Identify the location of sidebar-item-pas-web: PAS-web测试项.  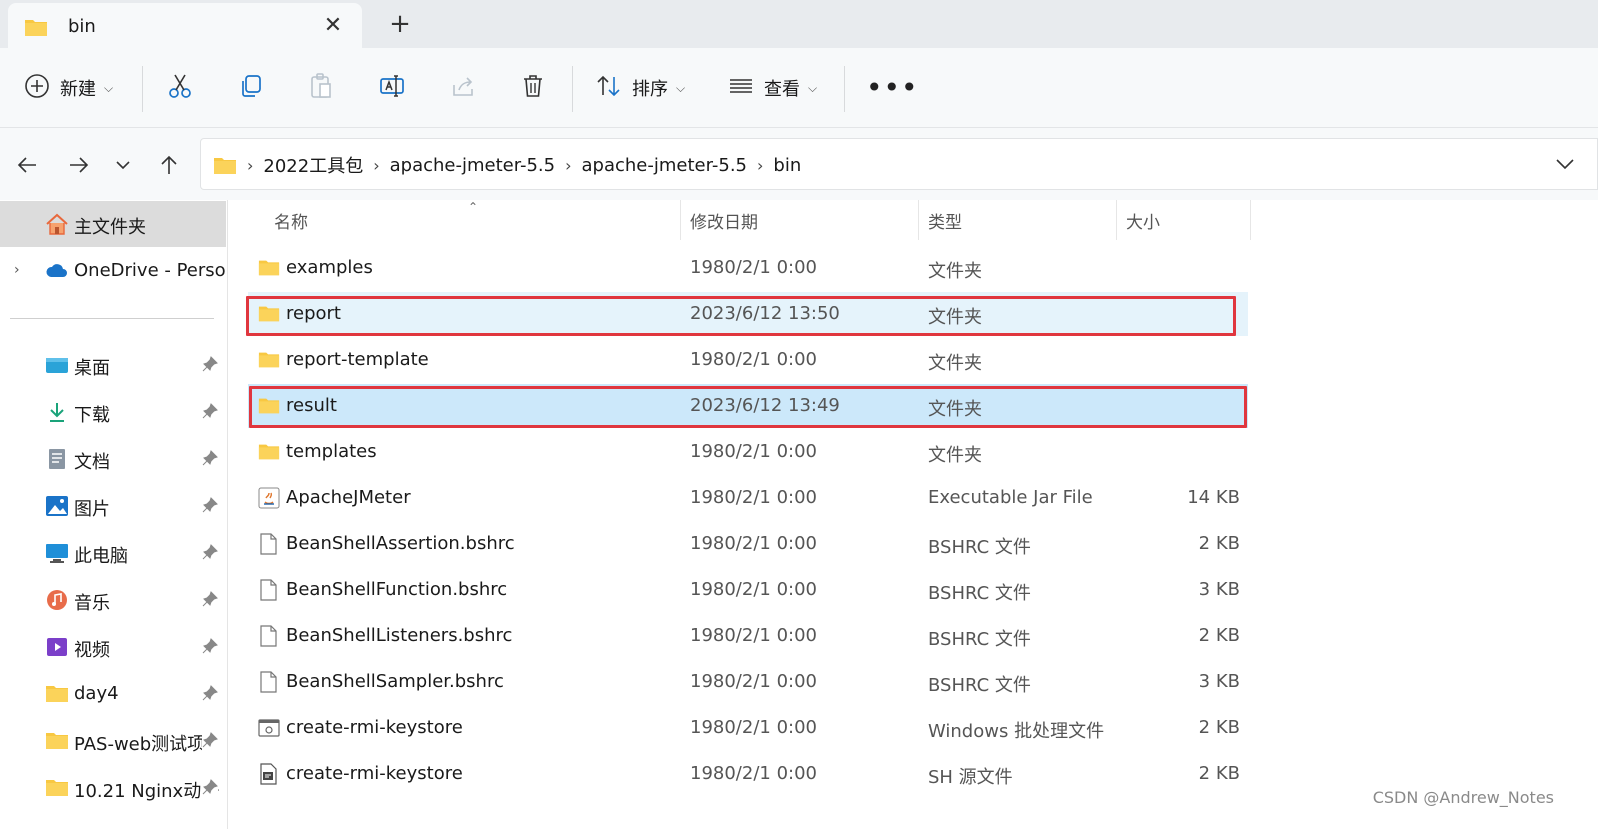
(113, 741).